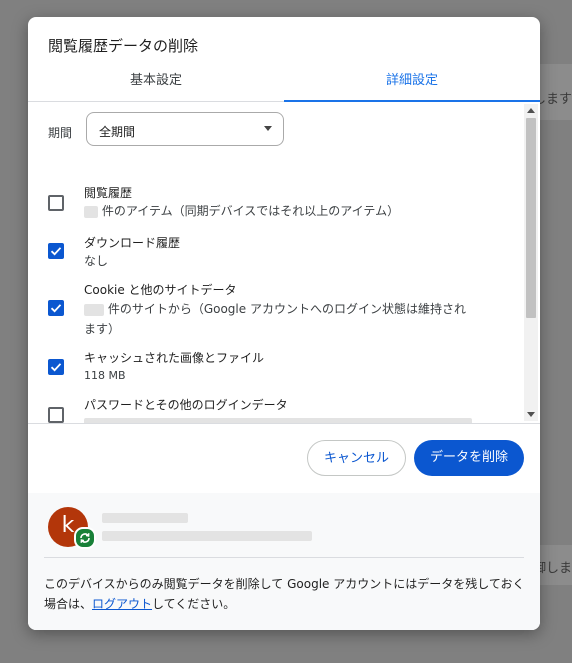 Image resolution: width=572 pixels, height=663 pixels. What do you see at coordinates (531, 110) in the screenshot?
I see `scroll-up-arrow-icon` at bounding box center [531, 110].